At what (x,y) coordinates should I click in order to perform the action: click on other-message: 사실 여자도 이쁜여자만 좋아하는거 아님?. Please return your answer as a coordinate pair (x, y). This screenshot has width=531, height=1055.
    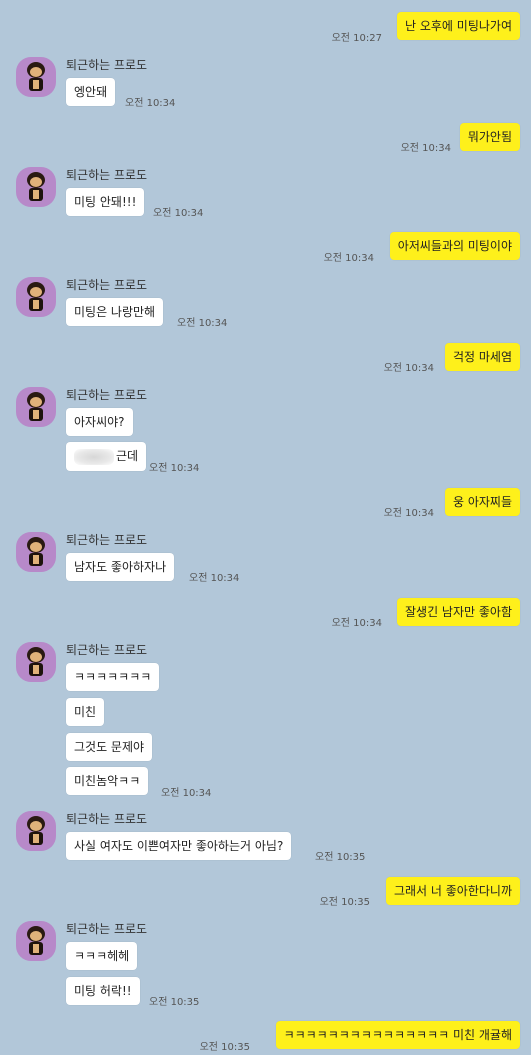
    Looking at the image, I should click on (179, 846).